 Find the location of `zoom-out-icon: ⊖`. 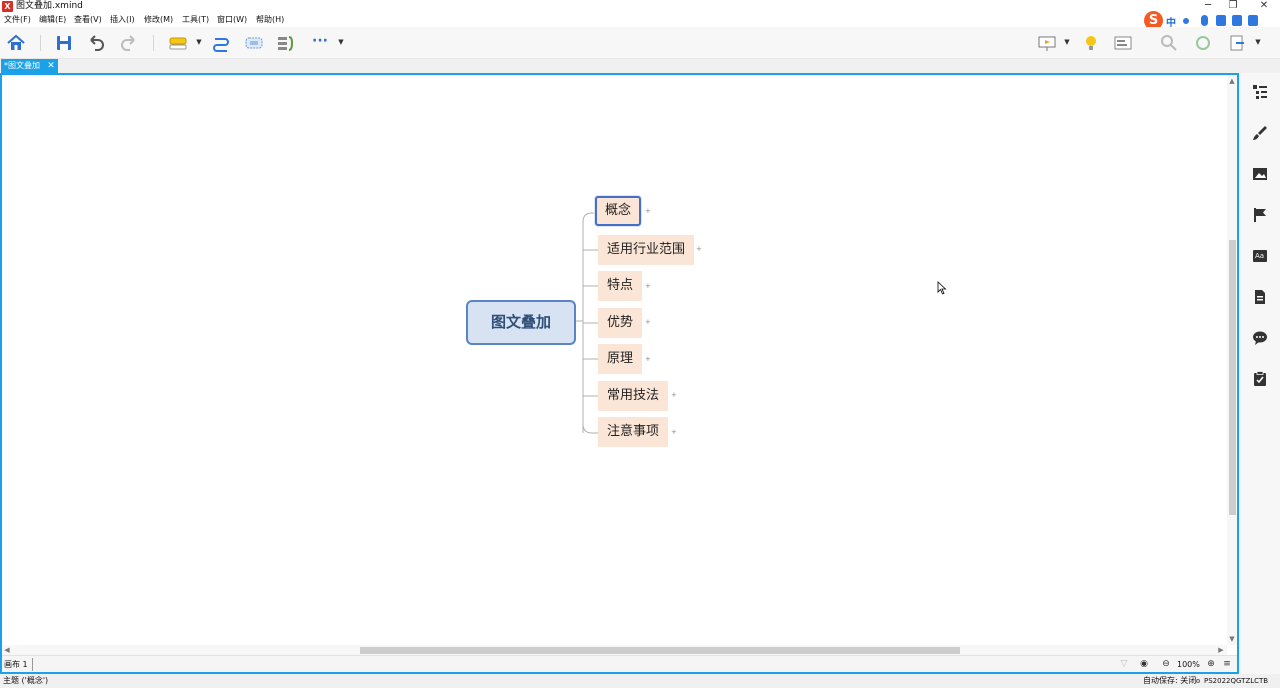

zoom-out-icon: ⊖ is located at coordinates (1166, 664).